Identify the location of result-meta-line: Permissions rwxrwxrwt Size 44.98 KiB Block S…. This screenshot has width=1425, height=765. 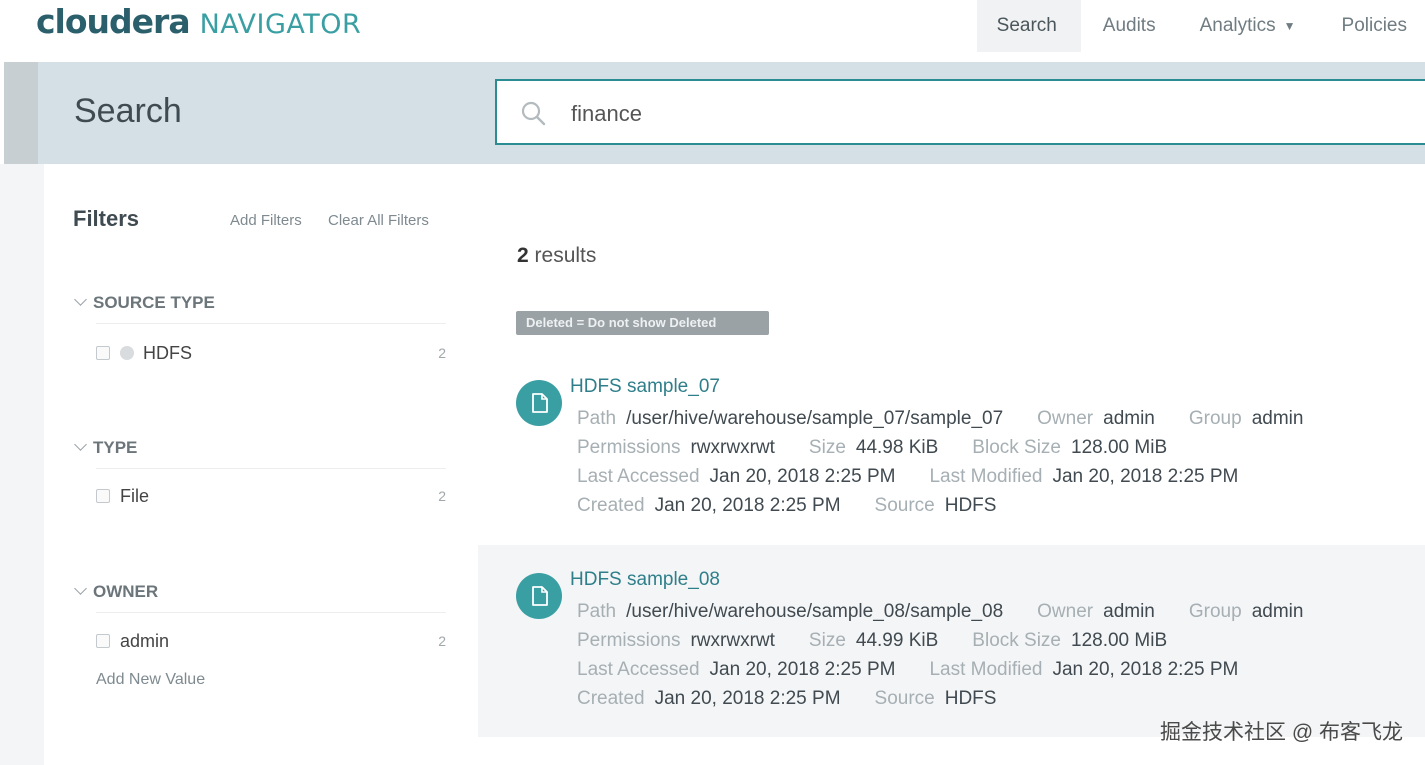
(872, 450).